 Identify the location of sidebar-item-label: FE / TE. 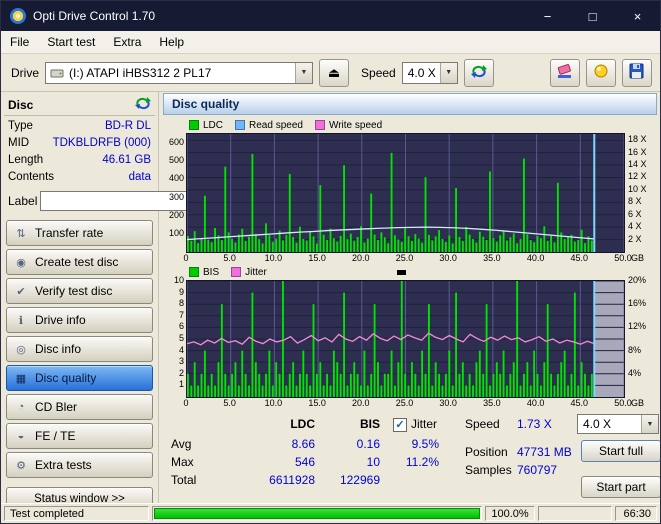
(55, 436).